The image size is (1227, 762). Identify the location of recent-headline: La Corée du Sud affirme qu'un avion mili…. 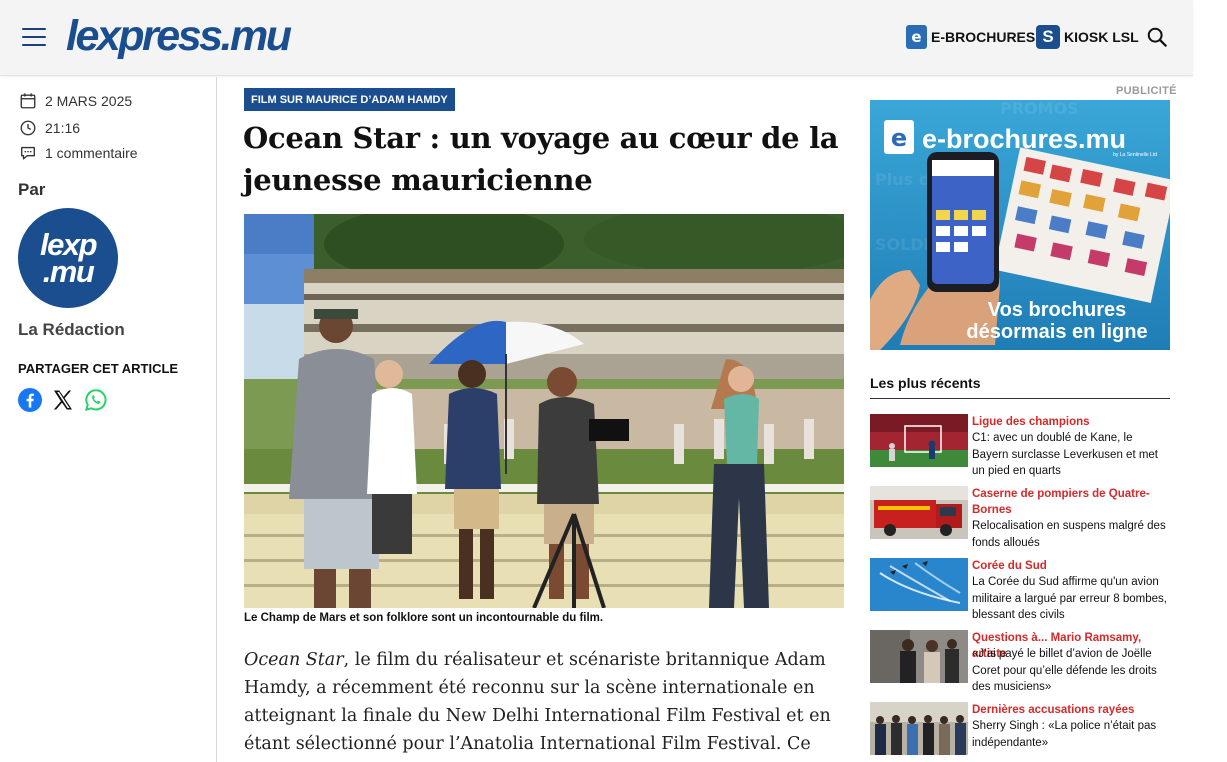
(1069, 598).